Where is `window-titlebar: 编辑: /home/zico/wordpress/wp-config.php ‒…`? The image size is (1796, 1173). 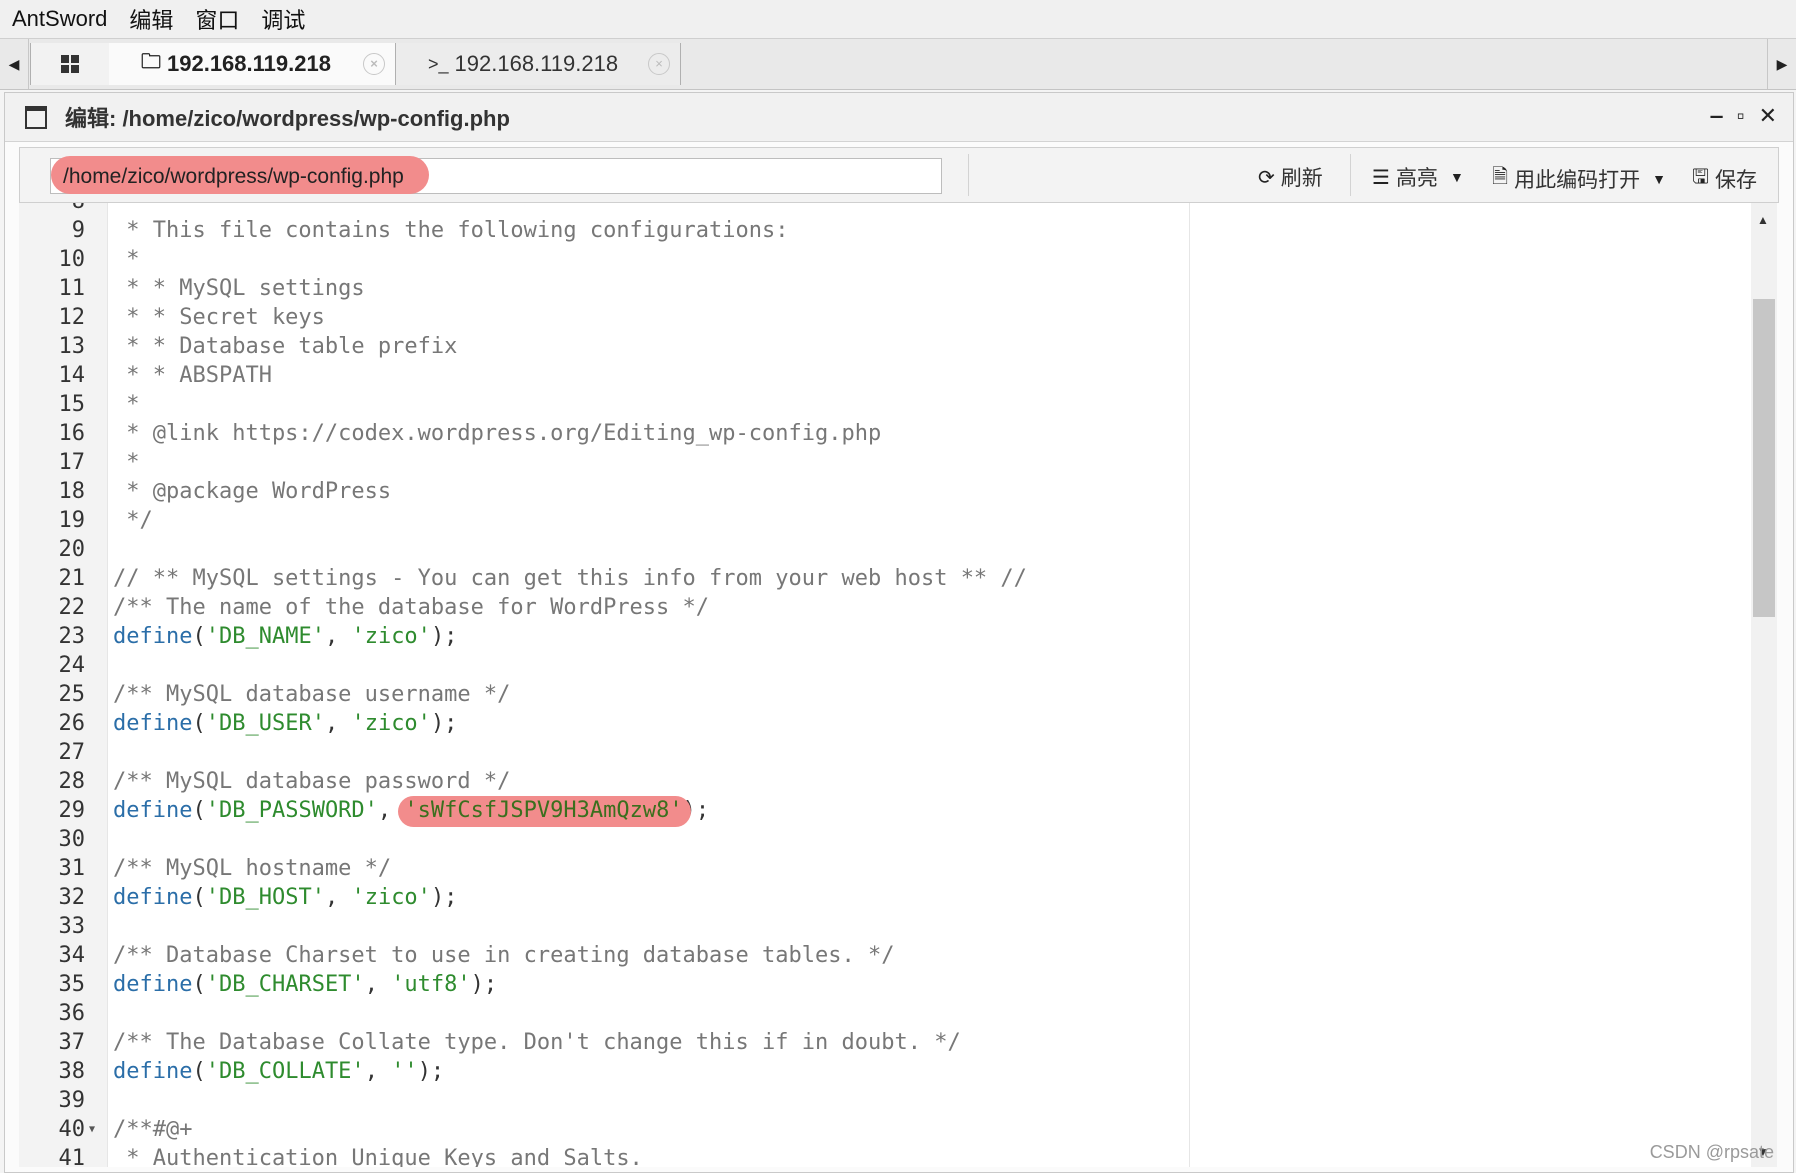 window-titlebar: 编辑: /home/zico/wordpress/wp-config.php ‒… is located at coordinates (899, 117).